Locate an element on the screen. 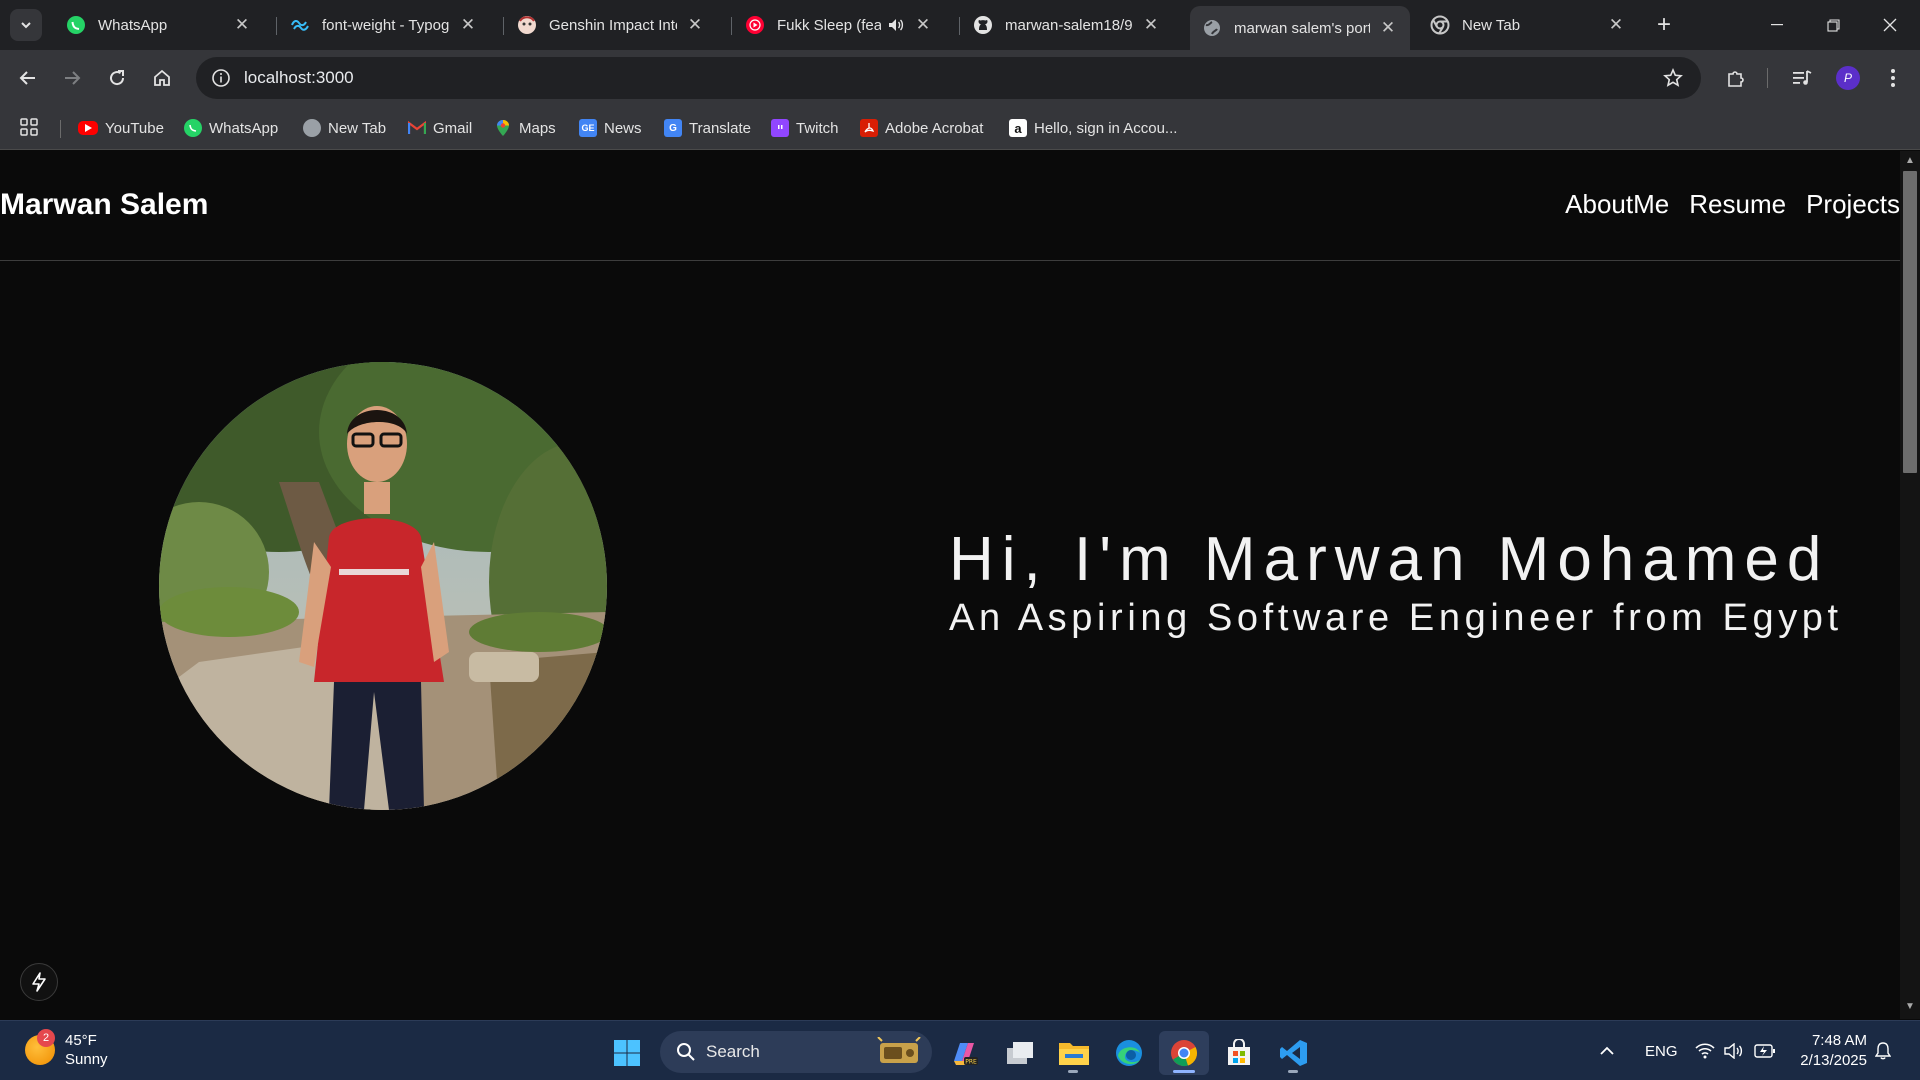  extensions-button is located at coordinates (1736, 78).